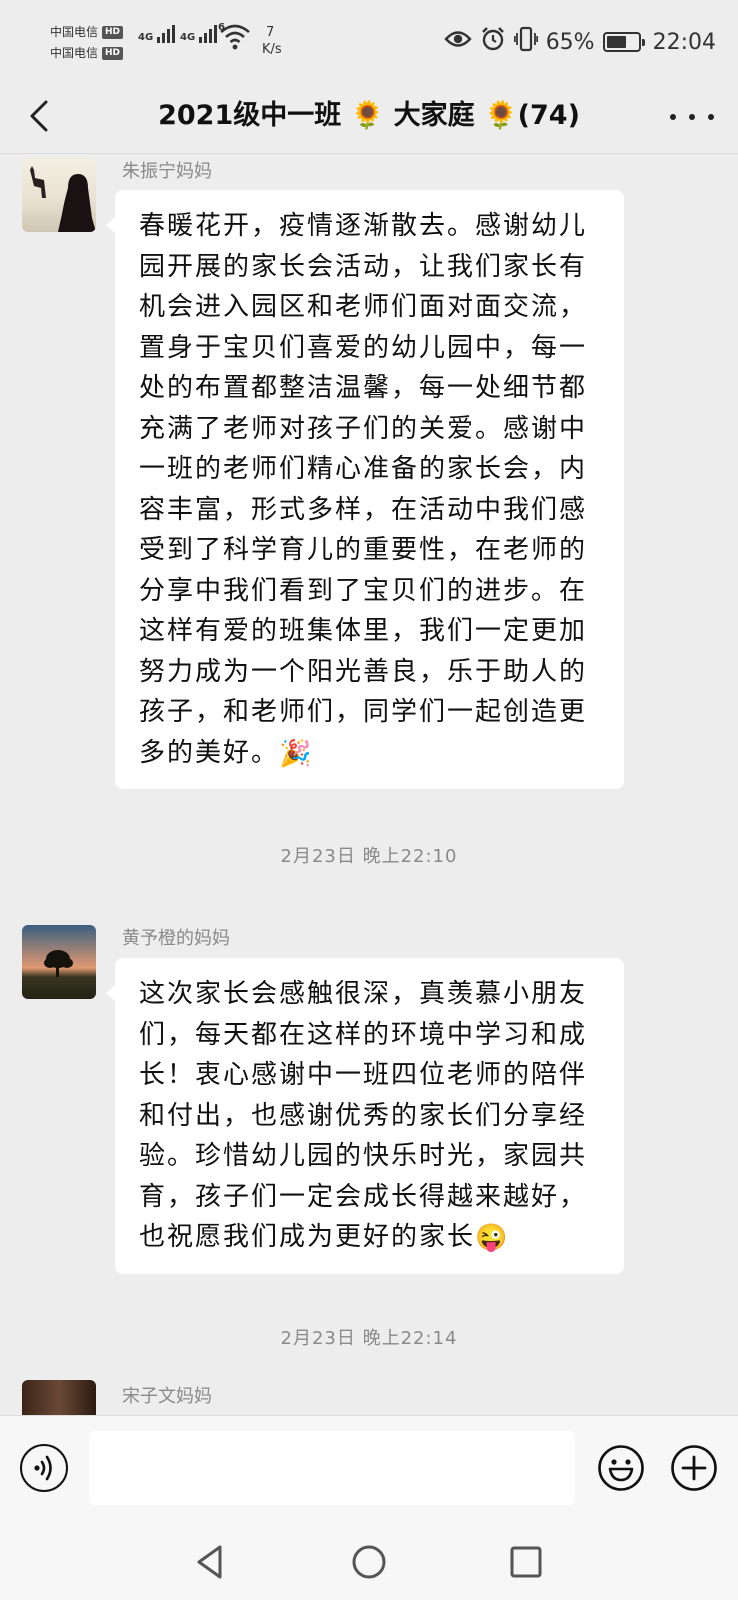 Image resolution: width=738 pixels, height=1600 pixels. I want to click on plus-circle-icon, so click(694, 1468).